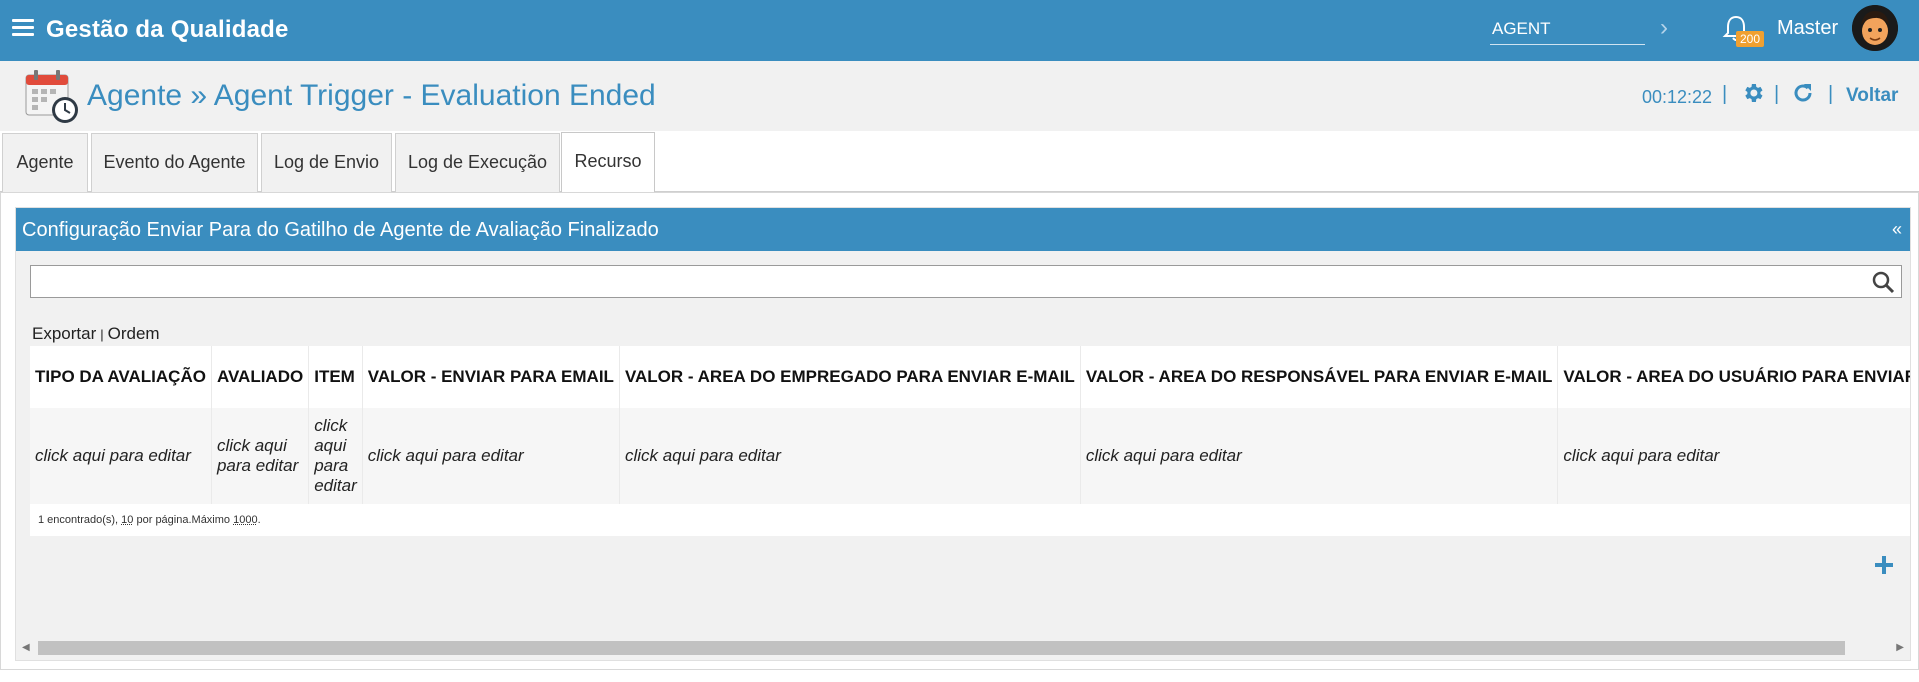  What do you see at coordinates (51, 96) in the screenshot?
I see `calendar-clock-icon` at bounding box center [51, 96].